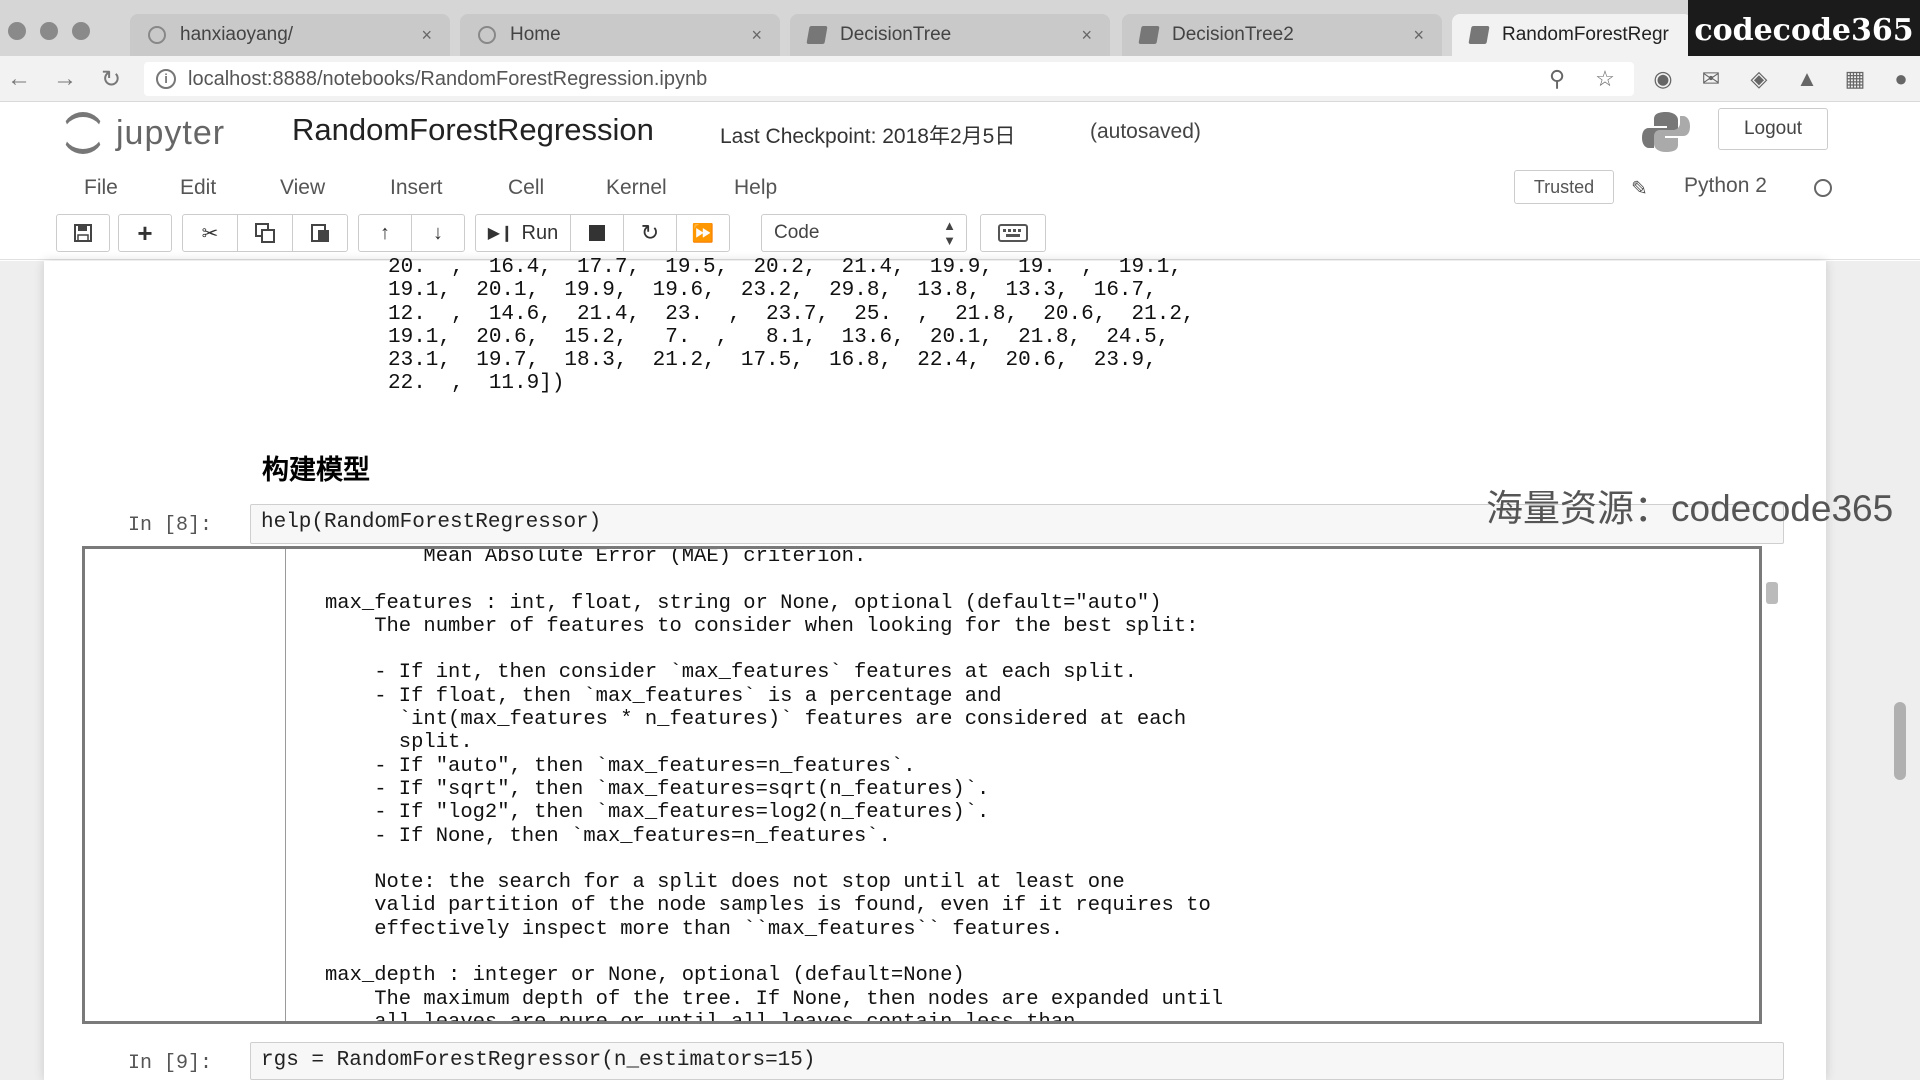  What do you see at coordinates (198, 188) in the screenshot?
I see `menu-edit: Edit` at bounding box center [198, 188].